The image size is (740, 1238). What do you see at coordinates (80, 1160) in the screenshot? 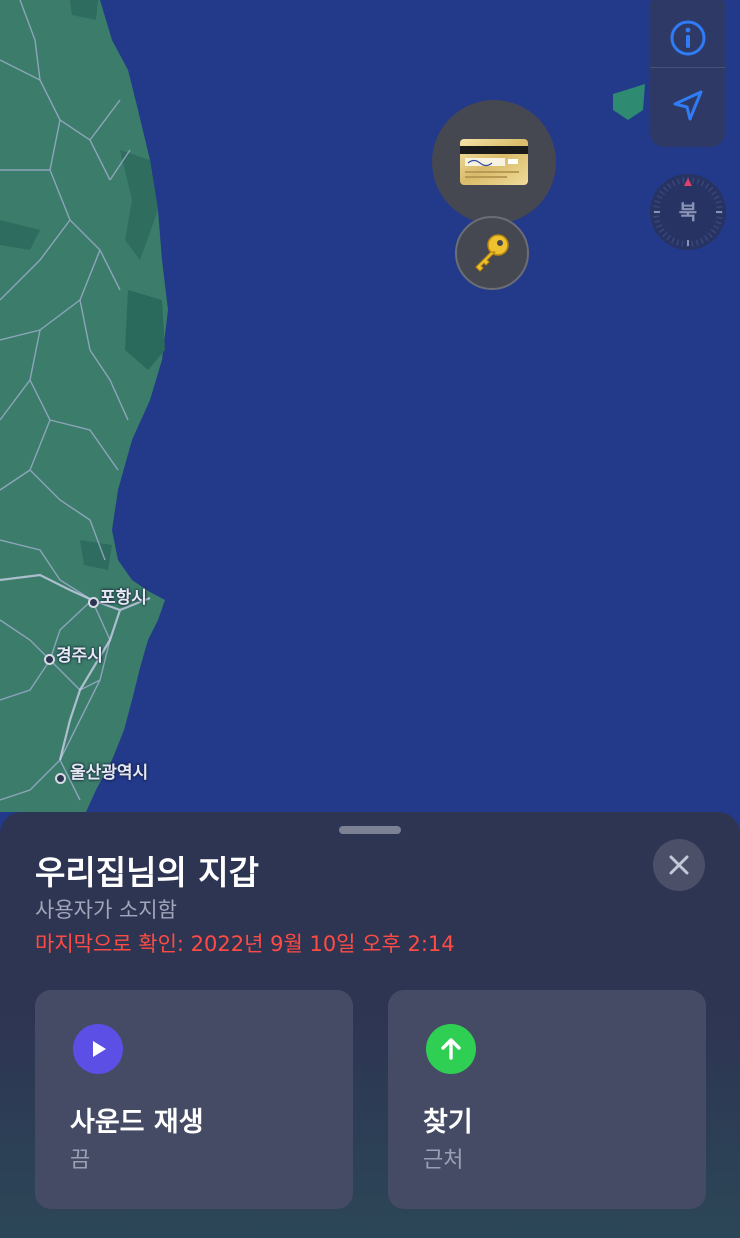
I see `play-sound-status: 끔` at bounding box center [80, 1160].